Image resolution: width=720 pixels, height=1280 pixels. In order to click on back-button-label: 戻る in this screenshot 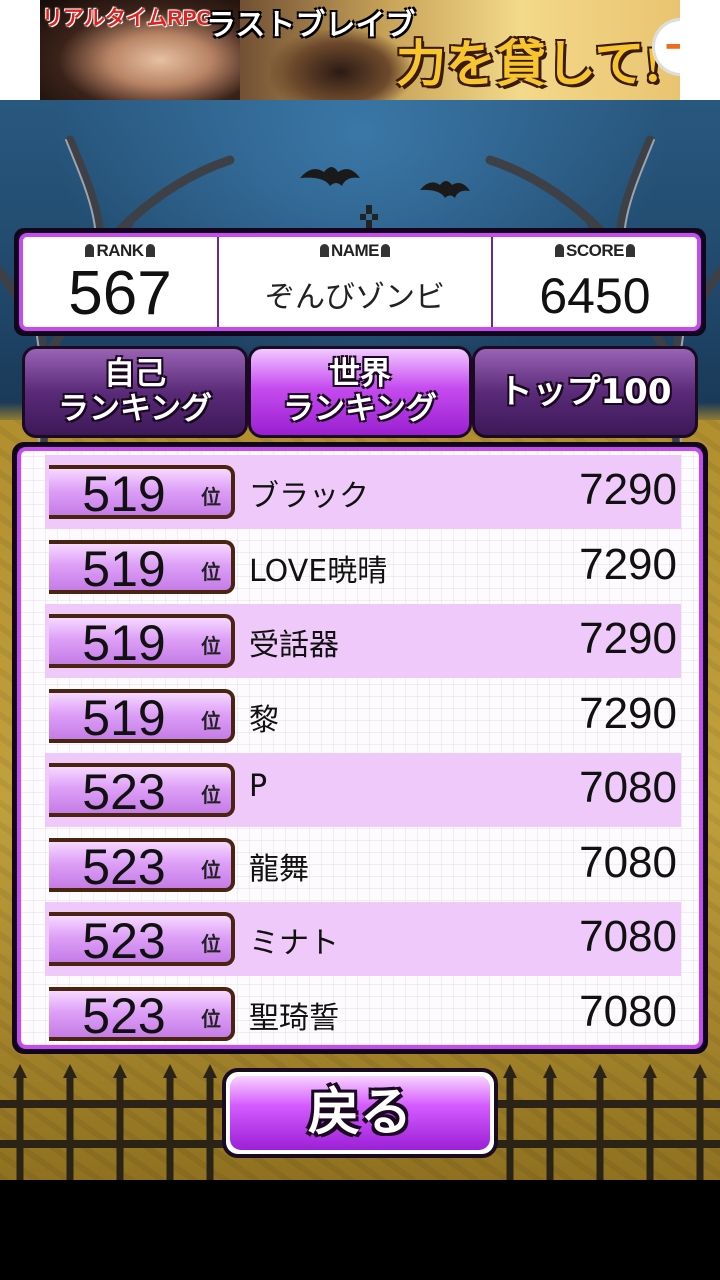, I will do `click(360, 1113)`.